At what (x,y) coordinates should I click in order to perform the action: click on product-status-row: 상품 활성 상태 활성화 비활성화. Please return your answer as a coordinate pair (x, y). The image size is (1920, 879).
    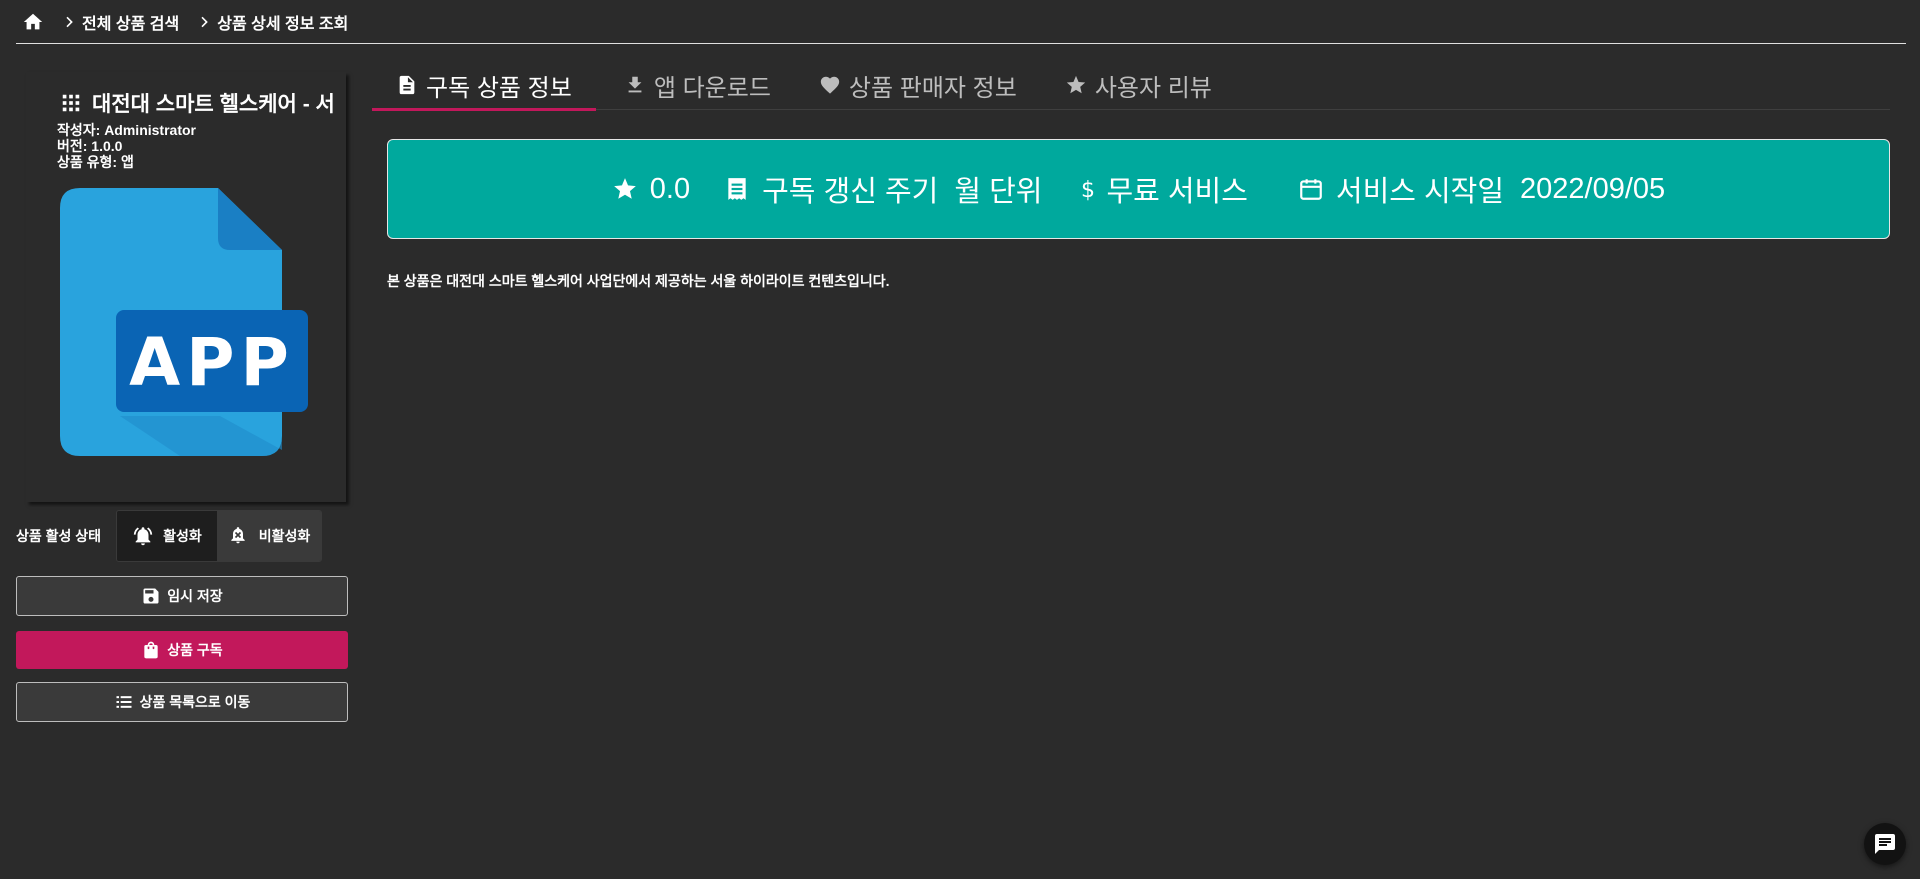
    Looking at the image, I should click on (169, 536).